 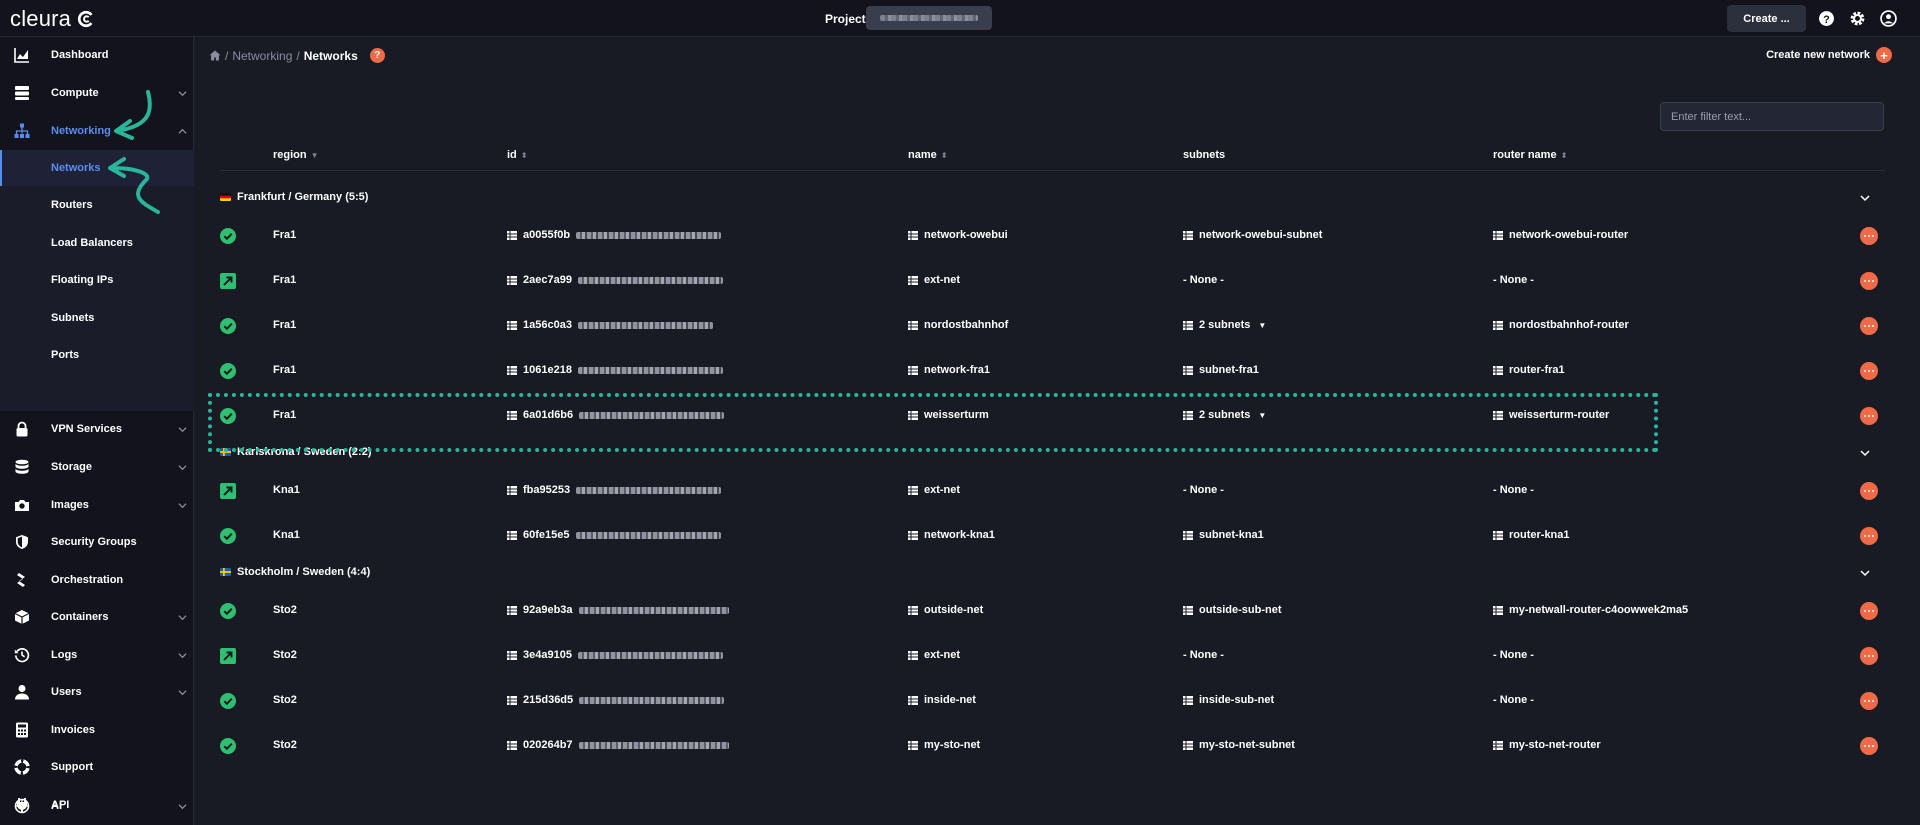 What do you see at coordinates (97, 467) in the screenshot?
I see `sidebar-item-storage: Storage` at bounding box center [97, 467].